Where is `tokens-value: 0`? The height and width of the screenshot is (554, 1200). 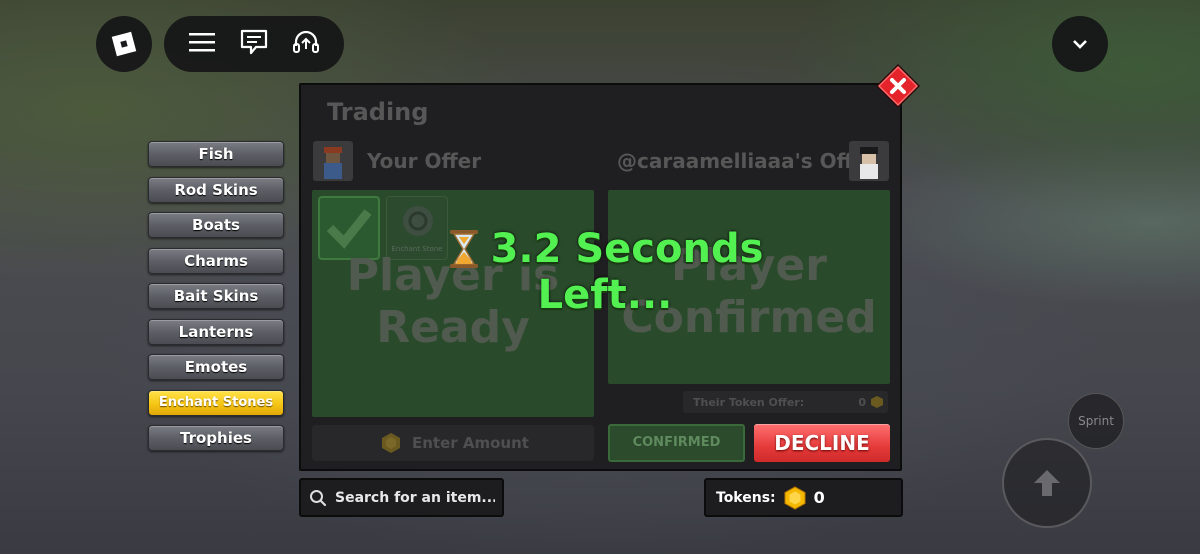
tokens-value: 0 is located at coordinates (819, 497).